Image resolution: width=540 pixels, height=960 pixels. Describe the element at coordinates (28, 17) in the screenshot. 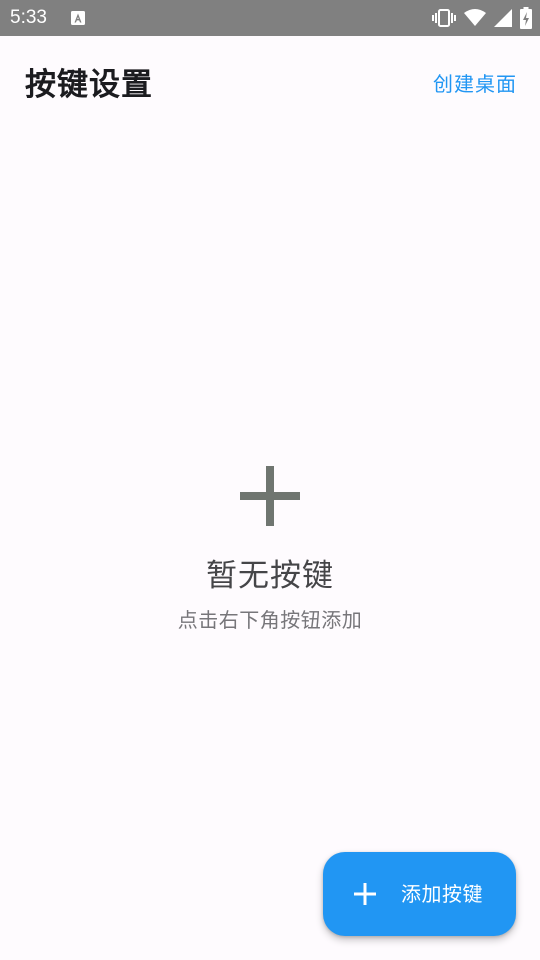

I see `status-time: 5:33` at that location.